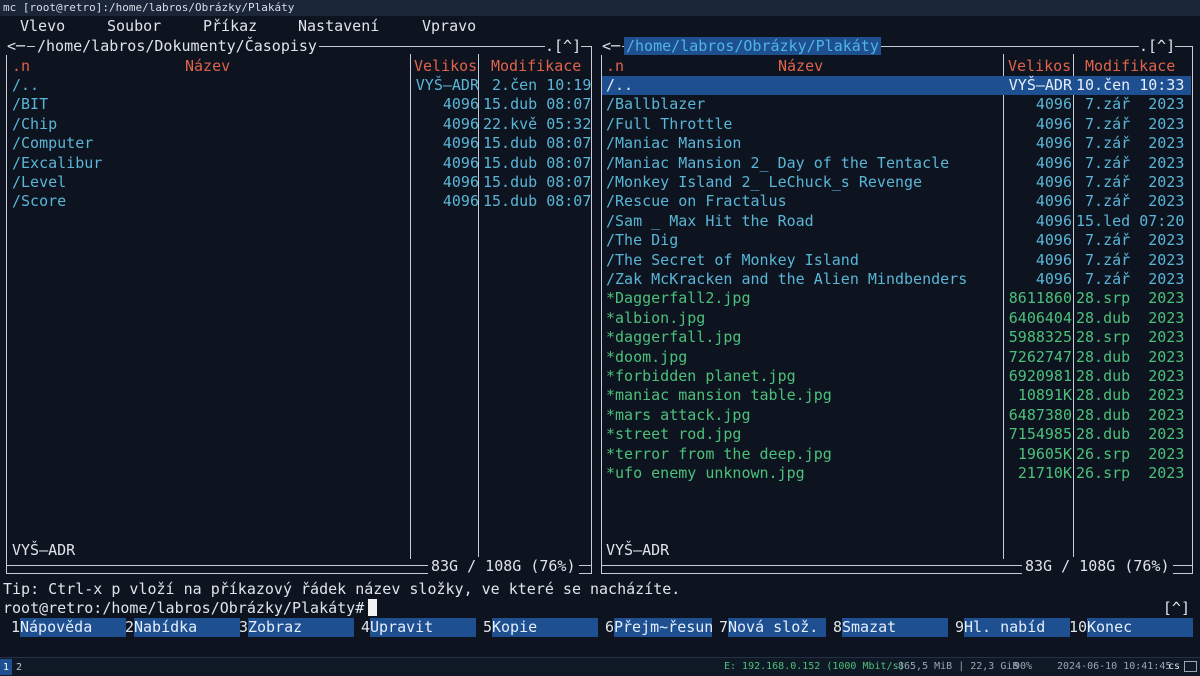  What do you see at coordinates (299, 163) in the screenshot?
I see `file-row: /Excalibur 4096 15.dub 08:07` at bounding box center [299, 163].